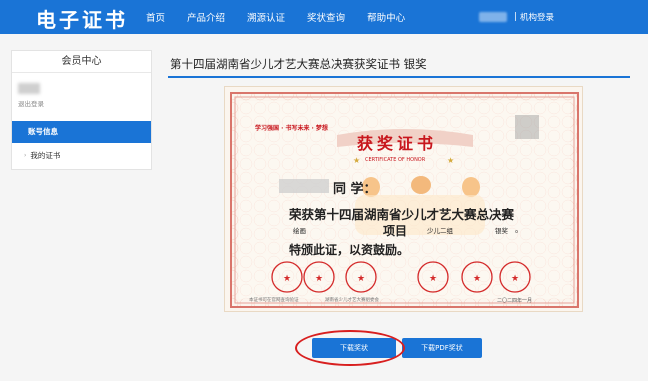 The image size is (648, 381). Describe the element at coordinates (274, 300) in the screenshot. I see `cert-footnote-1: 本证书可在官网查询验证` at that location.